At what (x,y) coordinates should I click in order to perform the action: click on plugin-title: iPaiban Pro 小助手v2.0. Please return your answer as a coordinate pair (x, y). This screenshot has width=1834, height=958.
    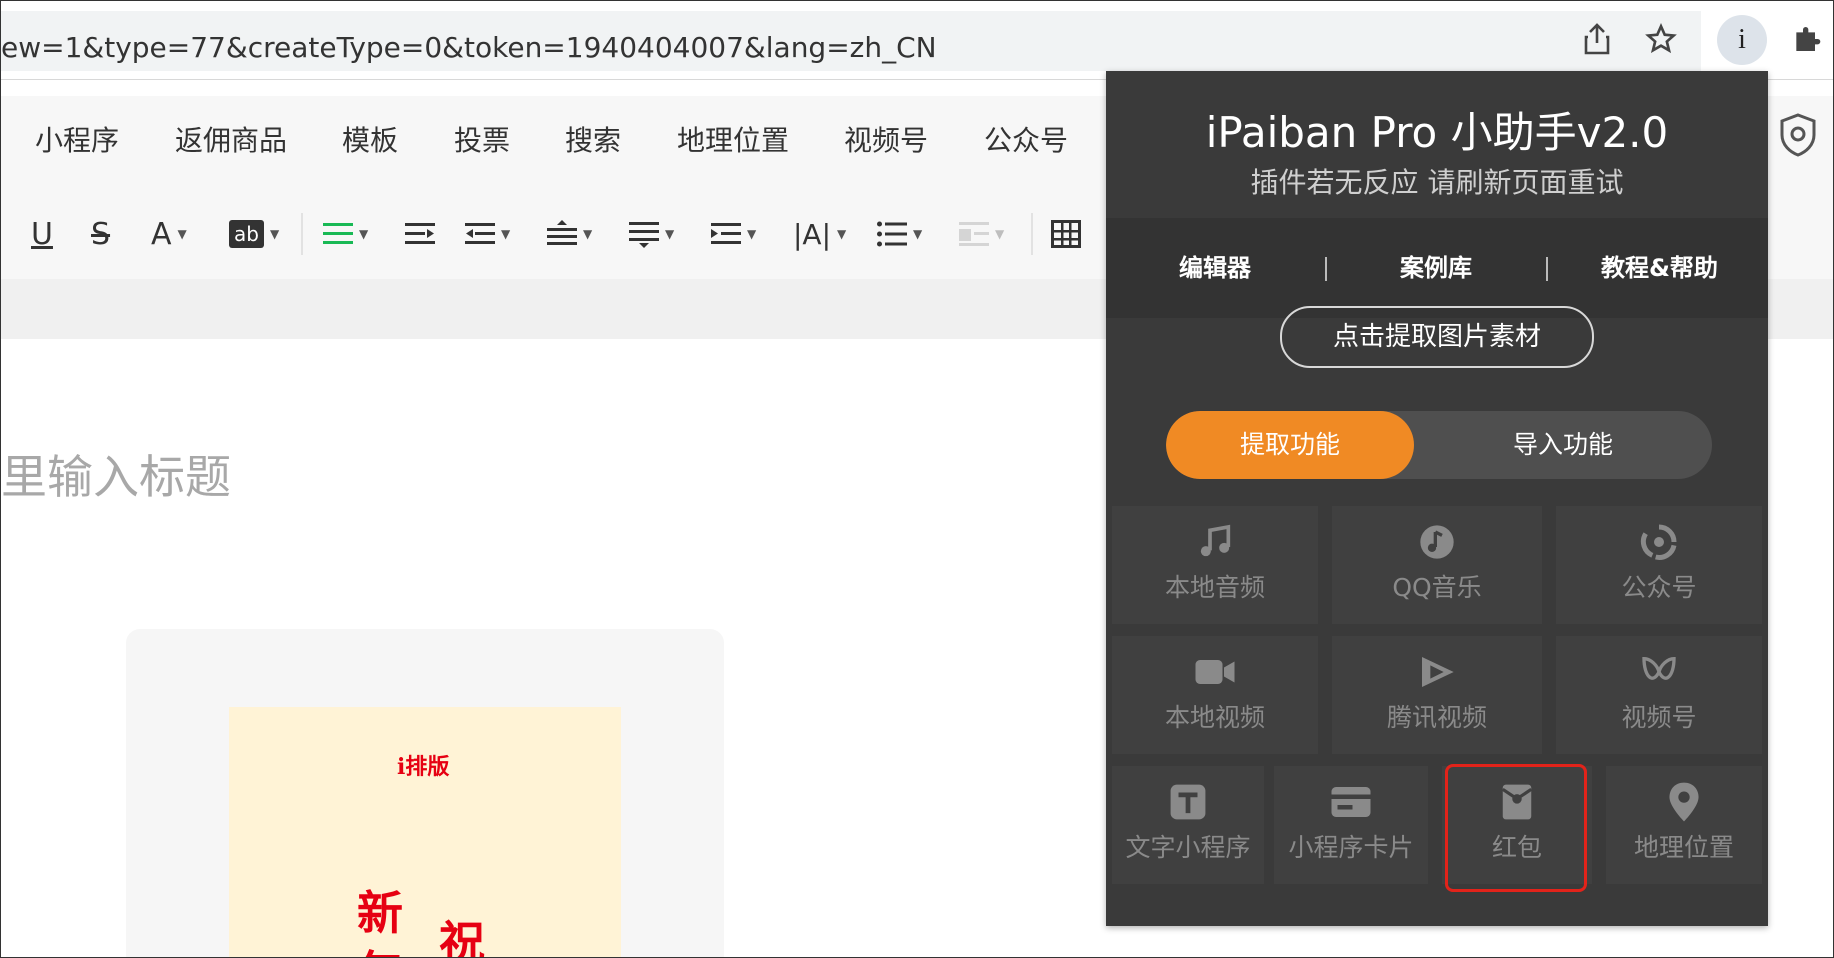
    Looking at the image, I should click on (1437, 132).